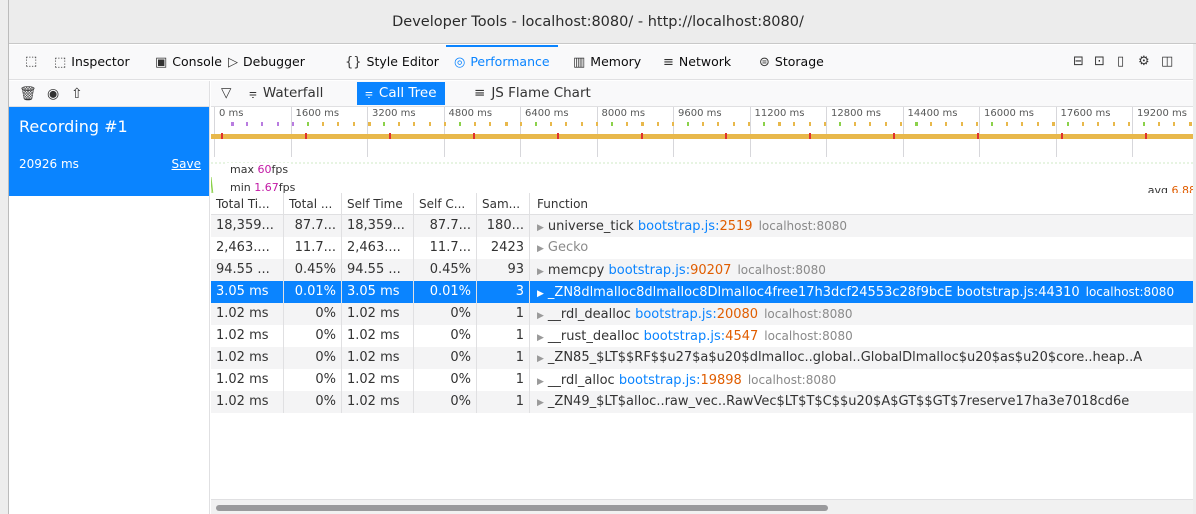 This screenshot has width=1196, height=514. Describe the element at coordinates (1120, 62) in the screenshot. I see `dock-side-icon: ▯` at that location.